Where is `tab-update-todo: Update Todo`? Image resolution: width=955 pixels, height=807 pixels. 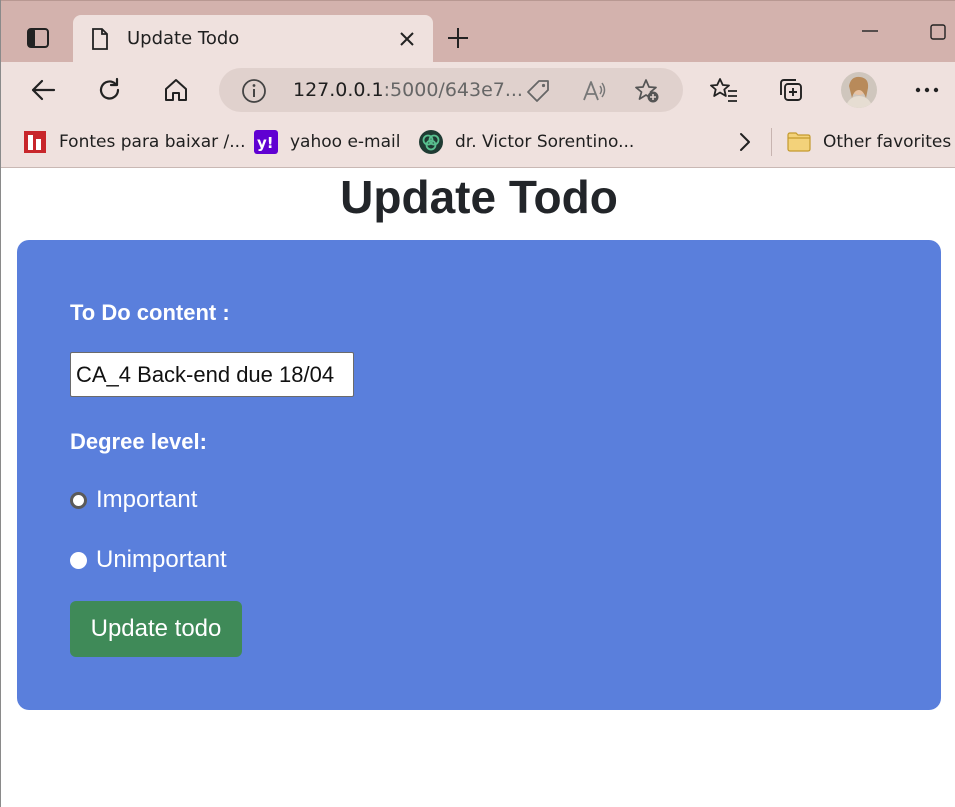
tab-update-todo: Update Todo is located at coordinates (253, 39).